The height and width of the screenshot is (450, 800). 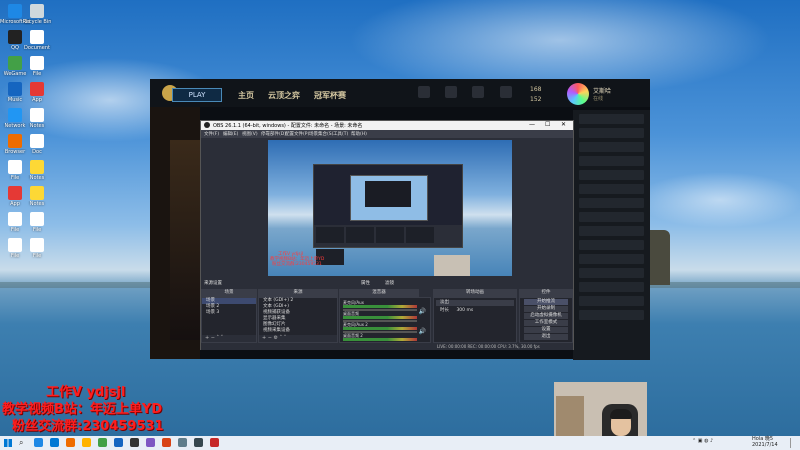 I want to click on transitions-dock: 淡出 时长 300 ms, so click(x=475, y=320).